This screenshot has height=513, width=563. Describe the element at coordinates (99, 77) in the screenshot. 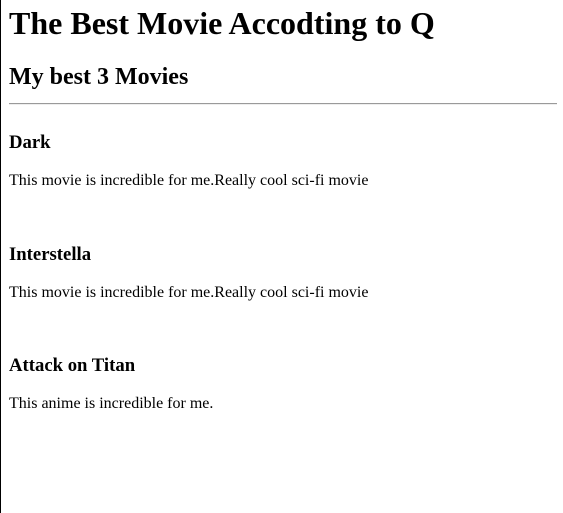

I see `page-subtitle: My best 3 Movies` at that location.